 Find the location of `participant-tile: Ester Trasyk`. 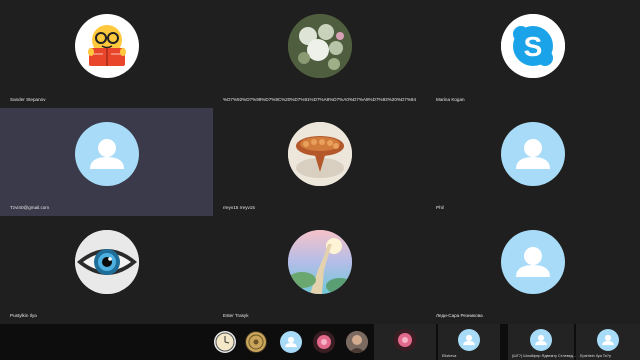

participant-tile: Ester Trasyk is located at coordinates (319, 270).